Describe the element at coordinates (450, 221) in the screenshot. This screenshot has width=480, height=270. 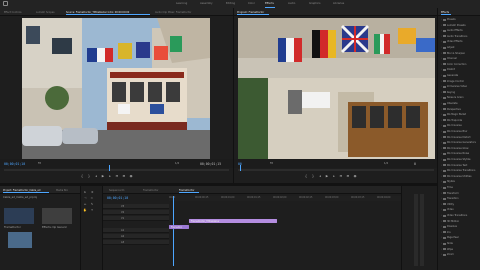
I see `effects-tree-item: › 3D Motion` at that location.